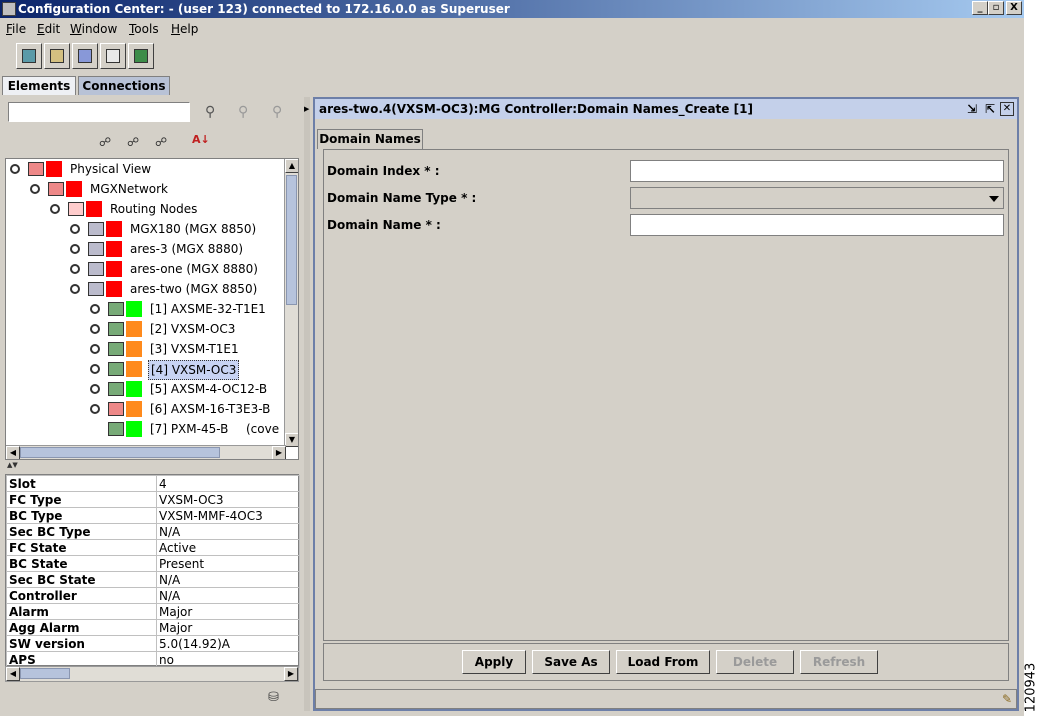 The width and height of the screenshot is (1044, 716). What do you see at coordinates (512, 30) in the screenshot?
I see `menu-bar: File Edit Window Tools Help` at bounding box center [512, 30].